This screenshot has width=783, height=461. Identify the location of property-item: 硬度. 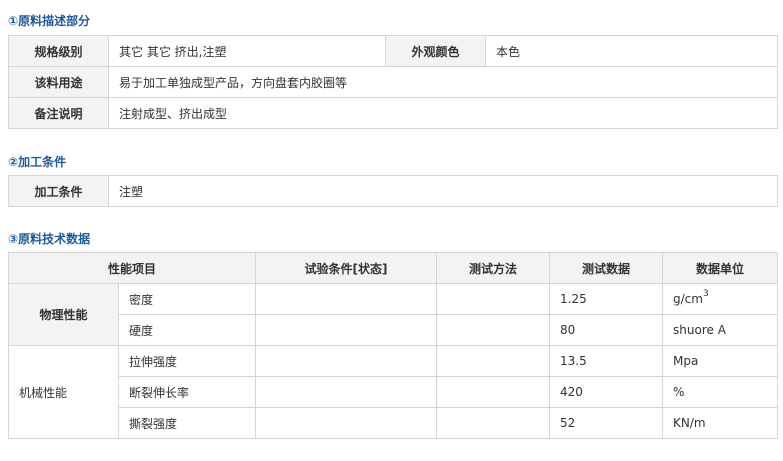
(187, 330).